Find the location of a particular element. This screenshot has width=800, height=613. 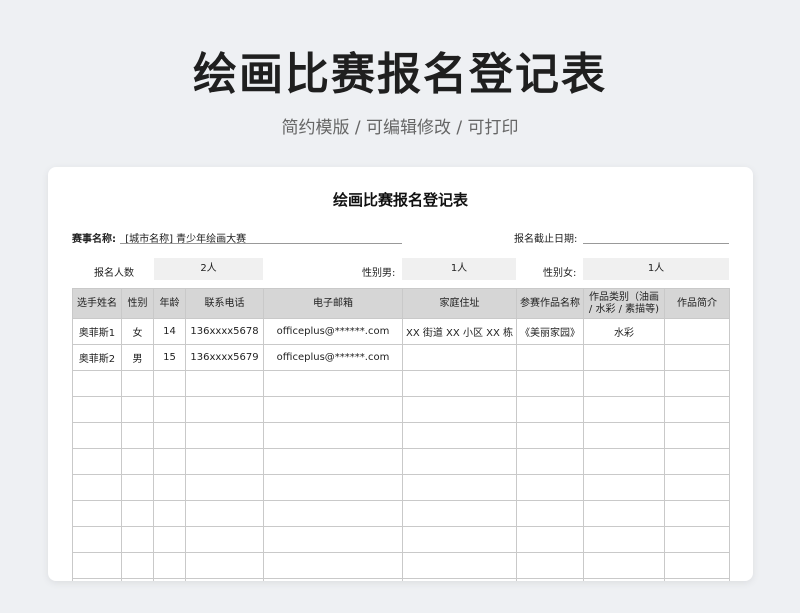

table-cell: 《美丽家园》 is located at coordinates (550, 331).